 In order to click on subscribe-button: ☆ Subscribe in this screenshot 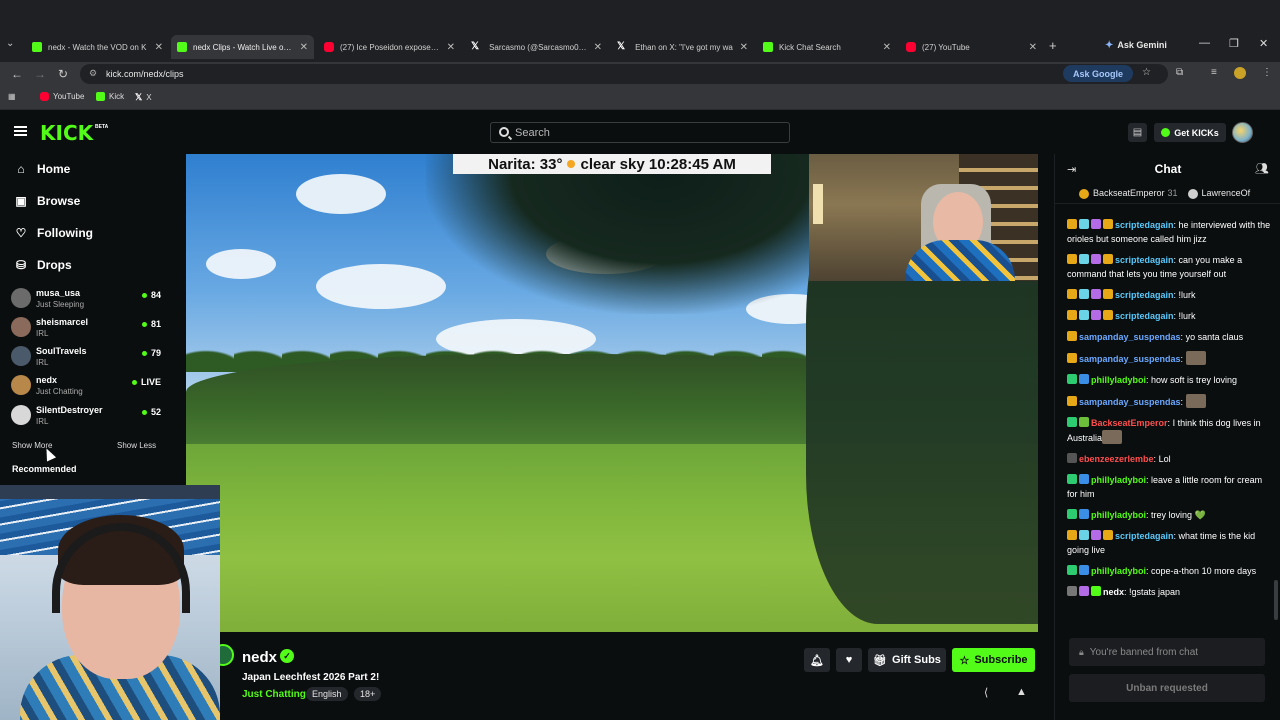, I will do `click(993, 660)`.